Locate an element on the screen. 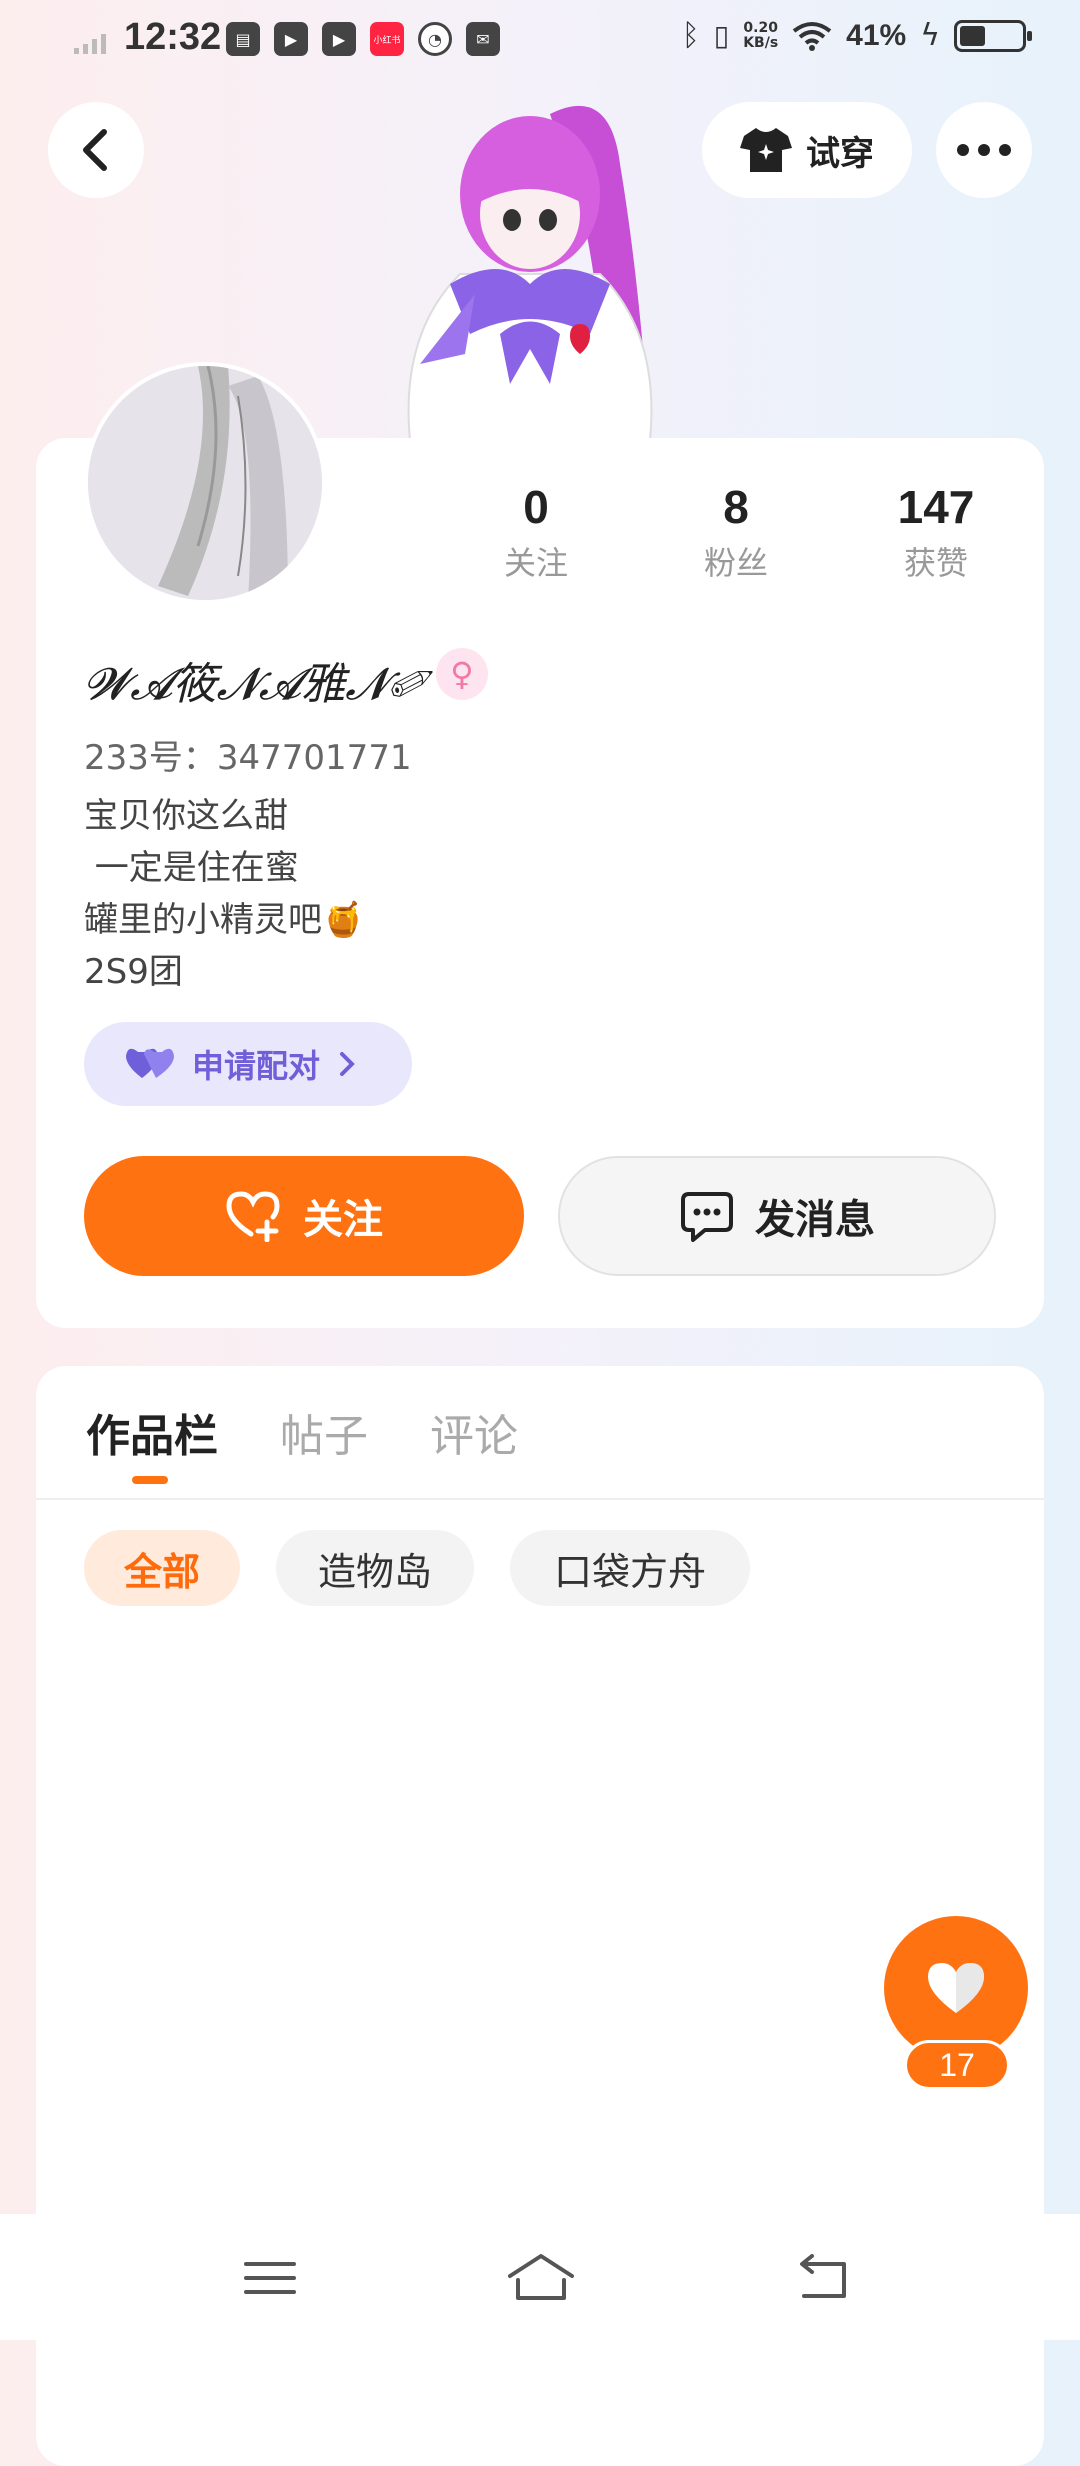  charging-icon: ϟ is located at coordinates (930, 35).